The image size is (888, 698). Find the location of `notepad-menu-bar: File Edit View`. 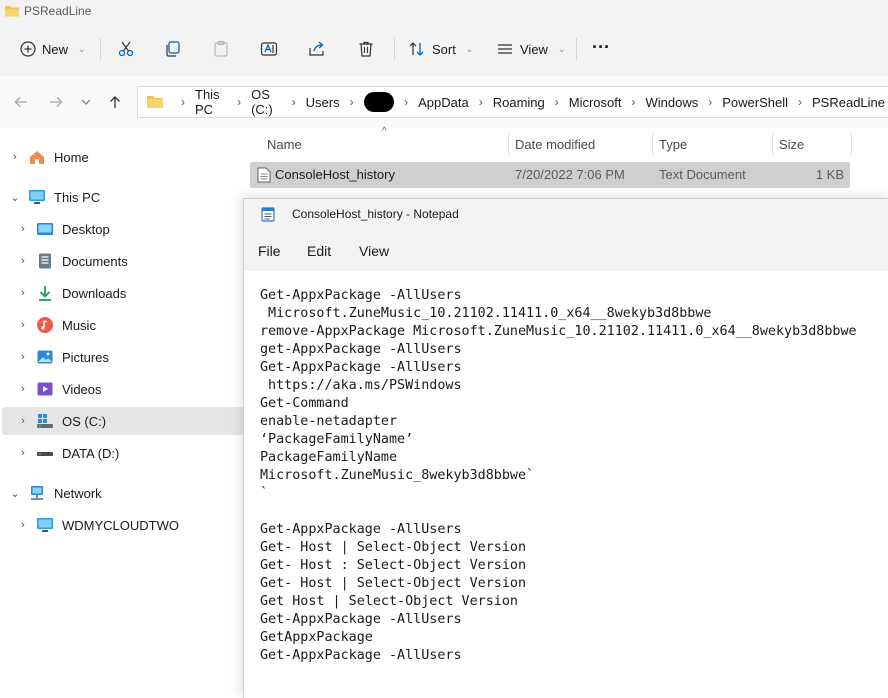

notepad-menu-bar: File Edit View is located at coordinates (566, 251).